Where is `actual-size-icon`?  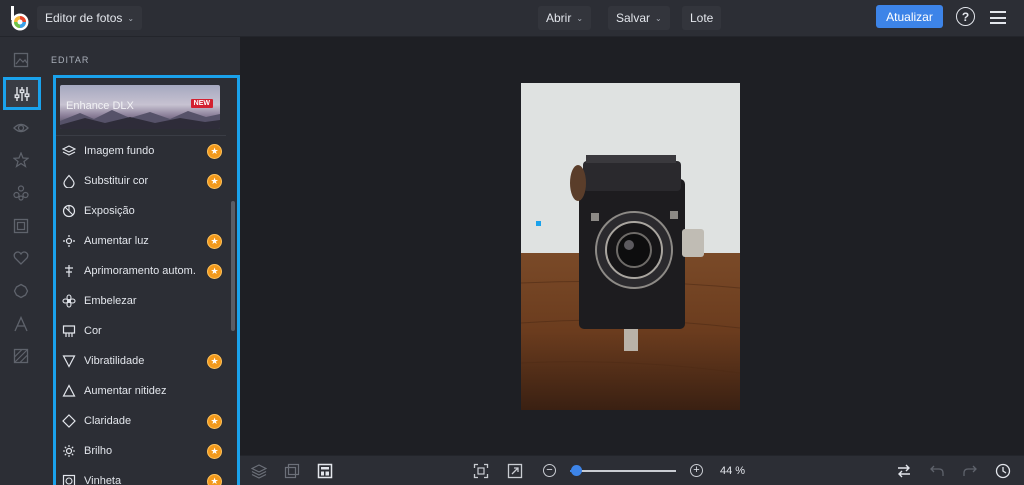
actual-size-icon is located at coordinates (515, 471).